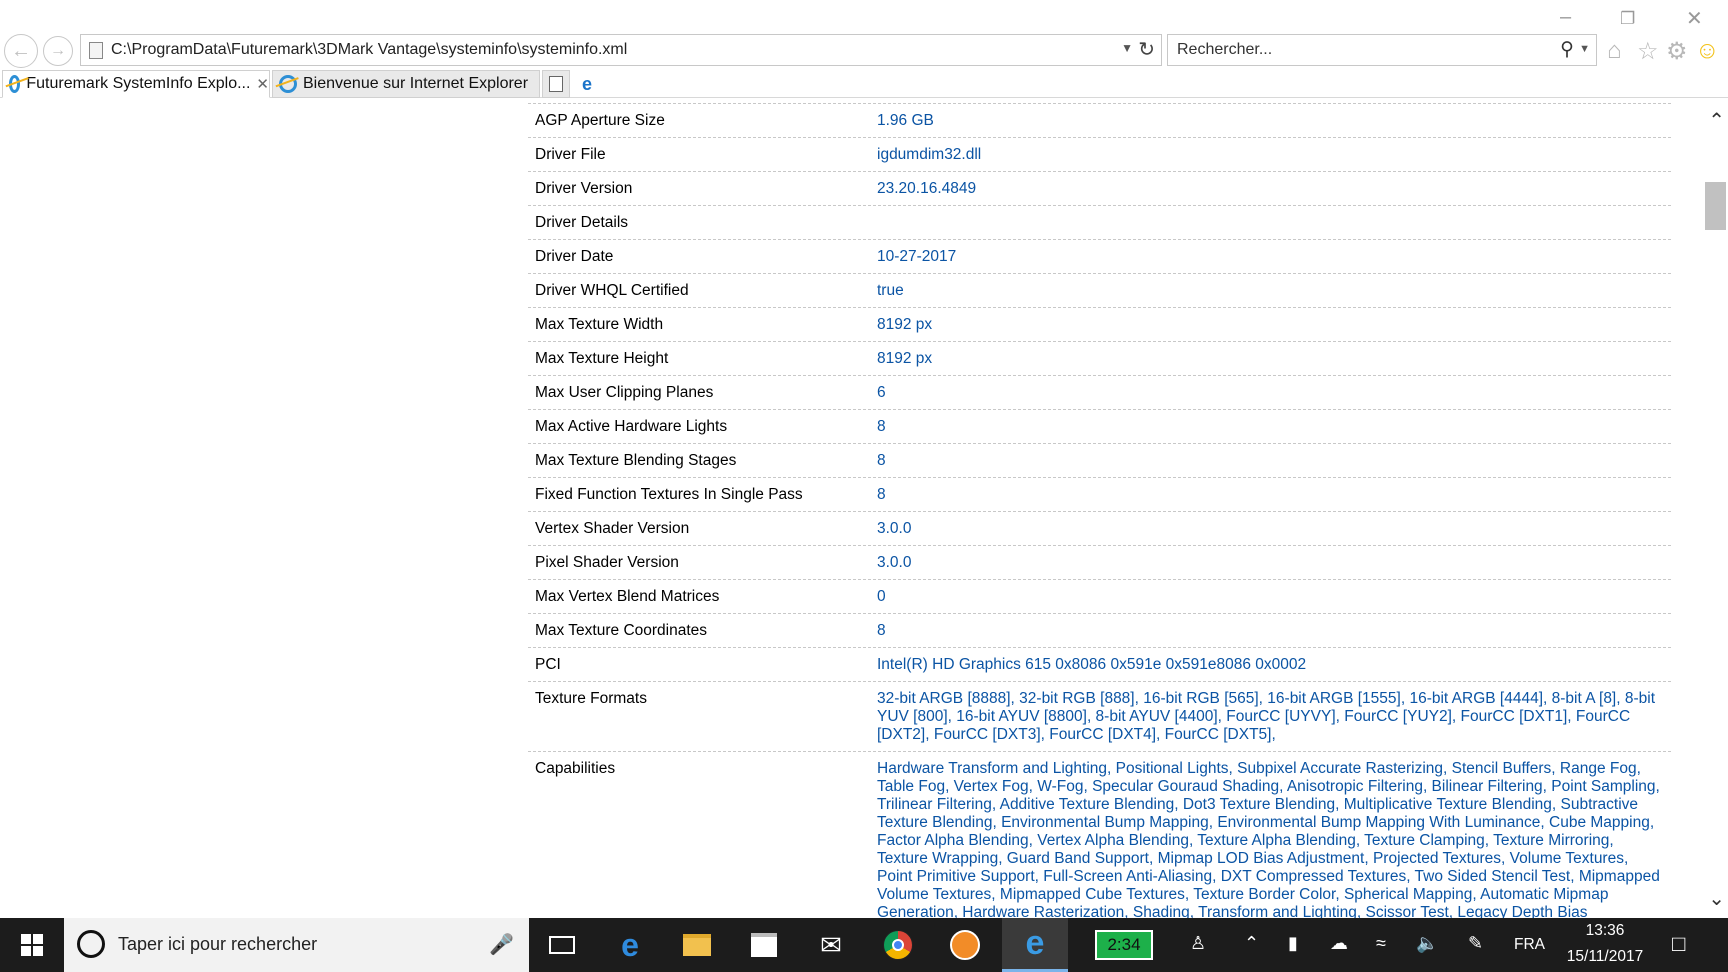 Image resolution: width=1728 pixels, height=972 pixels. Describe the element at coordinates (881, 392) in the screenshot. I see `info-value: 6` at that location.